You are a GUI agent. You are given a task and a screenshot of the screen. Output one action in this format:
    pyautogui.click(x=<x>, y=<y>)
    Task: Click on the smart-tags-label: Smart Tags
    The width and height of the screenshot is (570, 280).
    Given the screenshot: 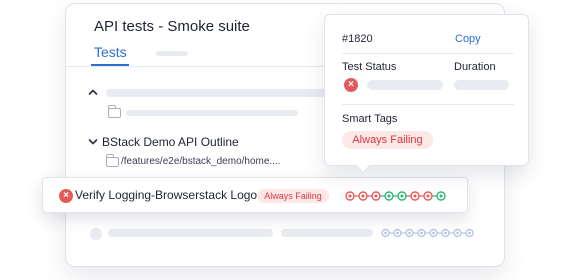 What is the action you would take?
    pyautogui.click(x=370, y=119)
    